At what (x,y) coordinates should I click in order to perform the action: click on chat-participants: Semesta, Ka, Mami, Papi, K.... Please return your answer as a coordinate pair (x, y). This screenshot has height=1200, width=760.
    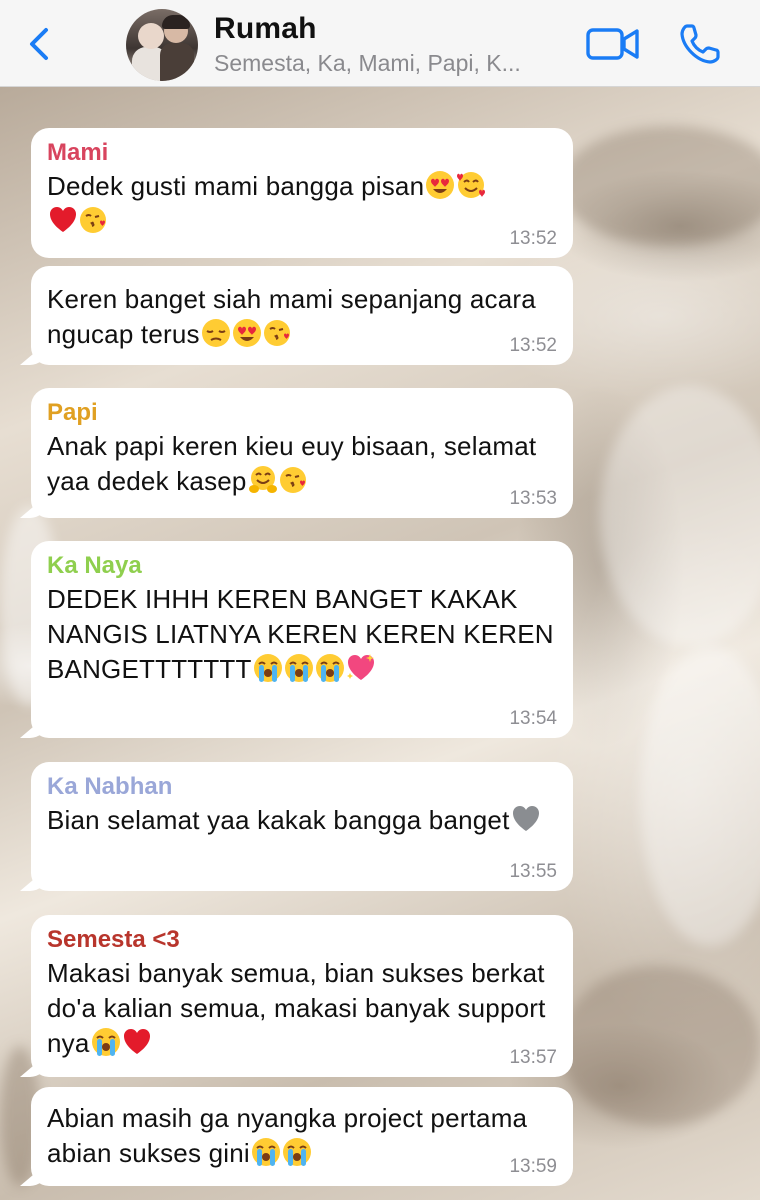
    Looking at the image, I should click on (384, 63).